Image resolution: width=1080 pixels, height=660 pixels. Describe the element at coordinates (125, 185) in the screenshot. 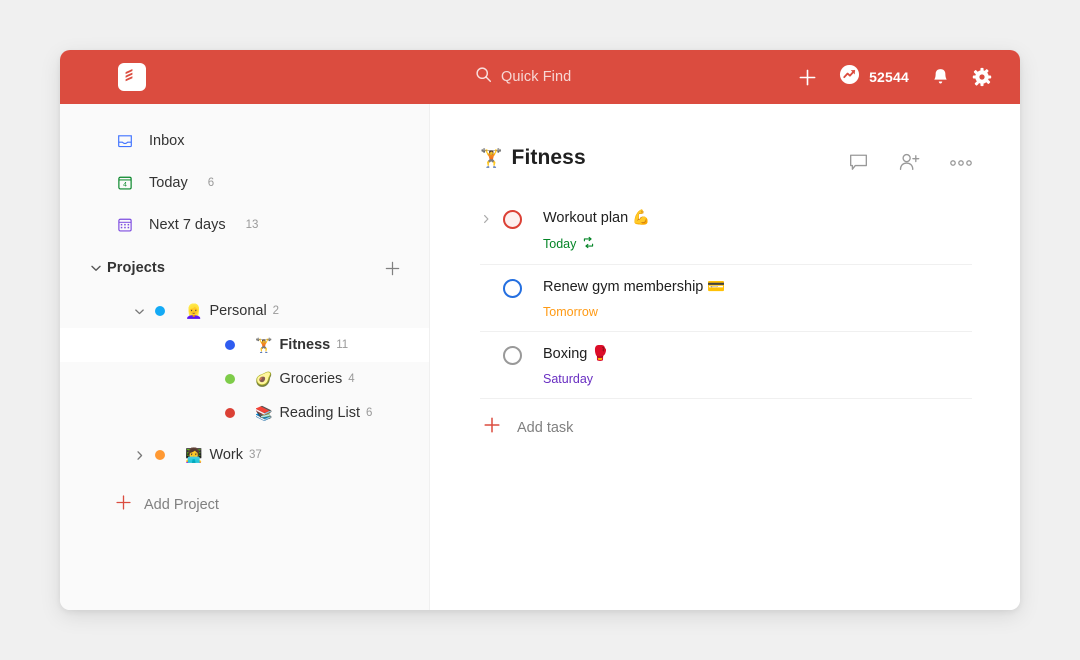

I see `svg-text: 4` at that location.